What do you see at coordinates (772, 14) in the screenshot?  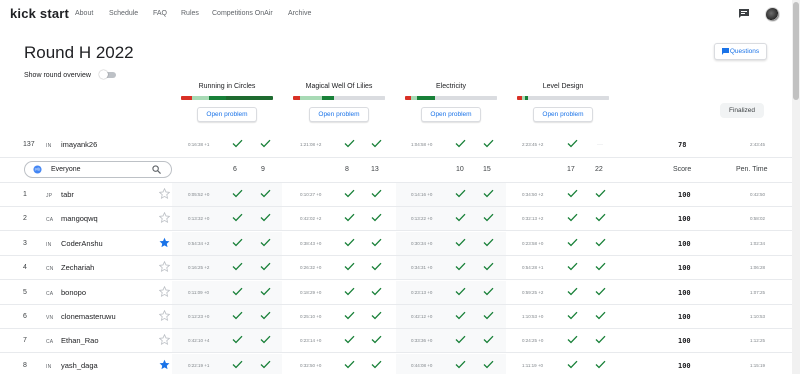 I see `avatar` at bounding box center [772, 14].